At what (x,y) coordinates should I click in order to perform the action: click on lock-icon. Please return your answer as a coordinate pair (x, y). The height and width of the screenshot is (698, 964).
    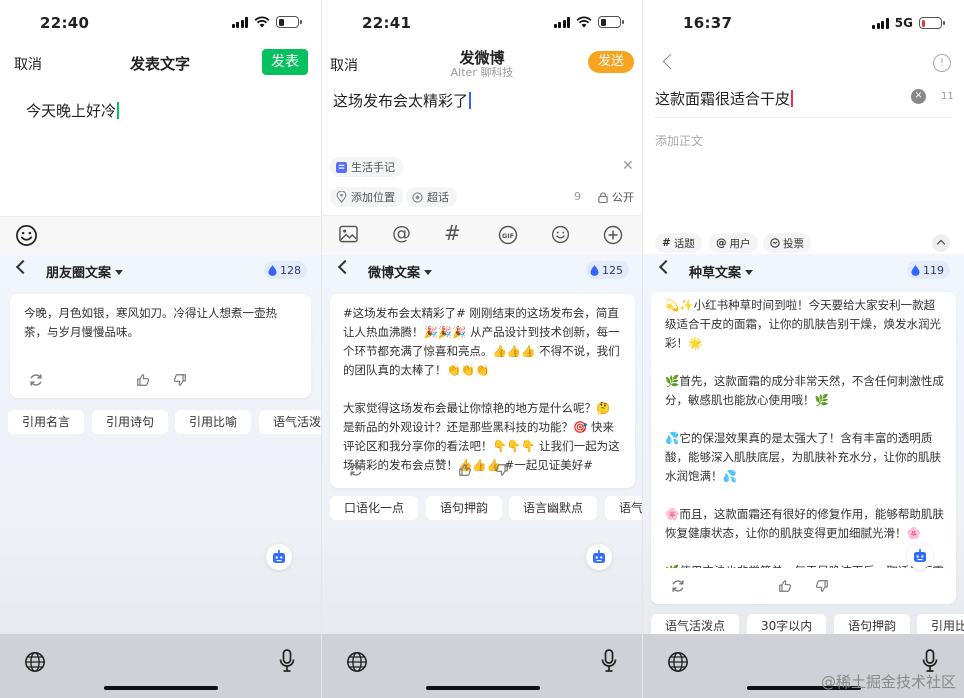
    Looking at the image, I should click on (603, 197).